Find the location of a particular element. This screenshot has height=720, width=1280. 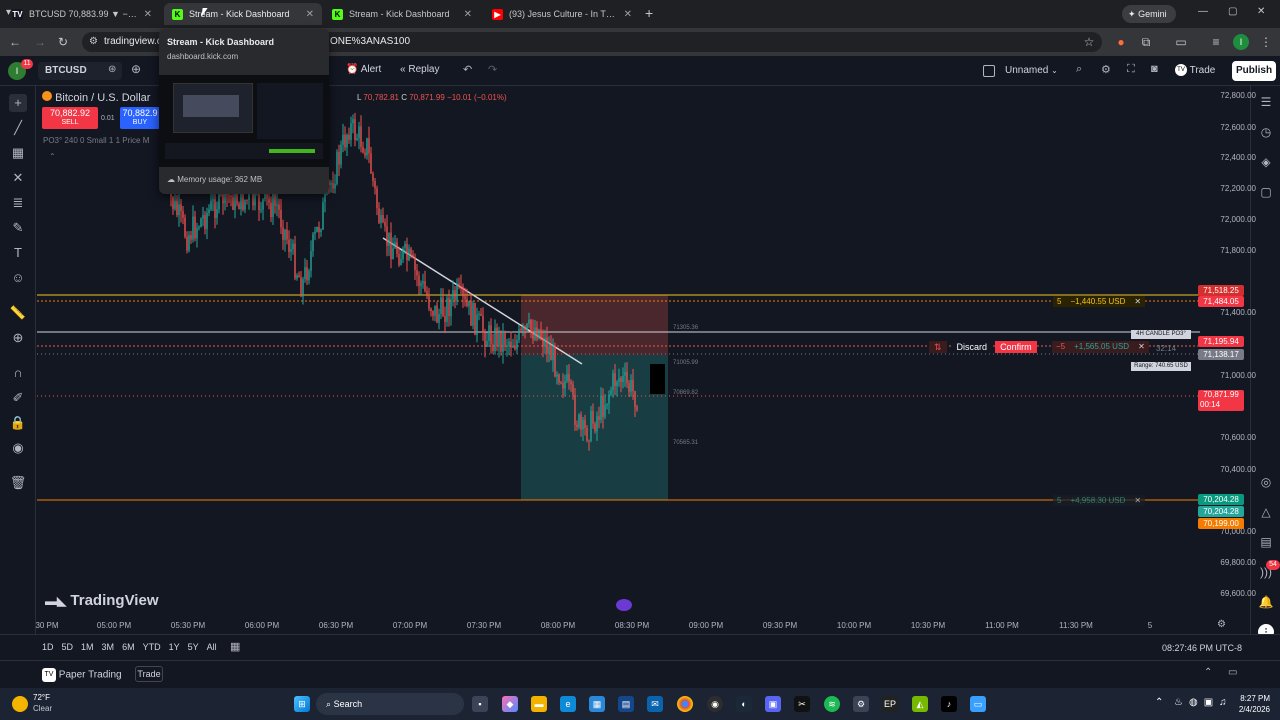

order-lower: 5 +4,958.30 USD ✕ is located at coordinates (1099, 500).